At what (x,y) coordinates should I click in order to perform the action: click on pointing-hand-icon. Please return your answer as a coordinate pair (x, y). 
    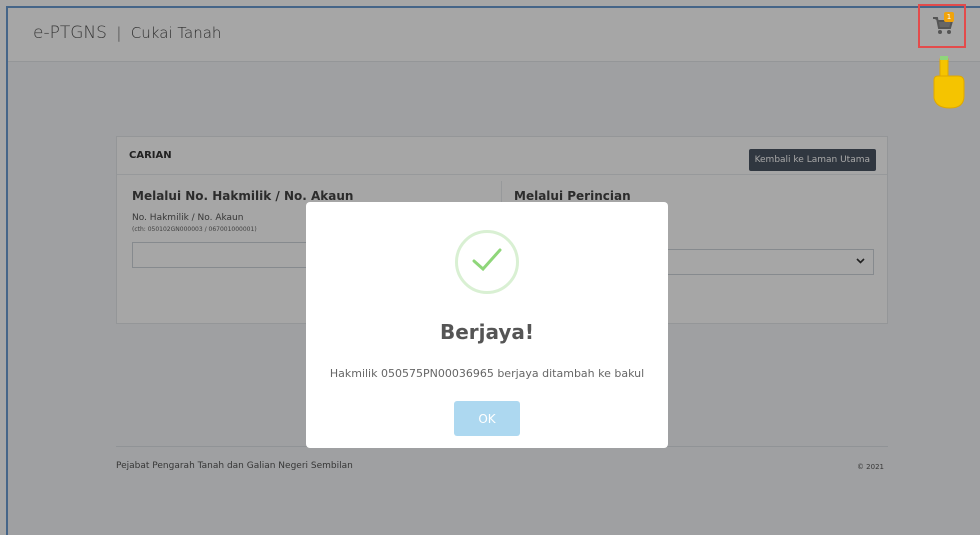
    Looking at the image, I should click on (949, 82).